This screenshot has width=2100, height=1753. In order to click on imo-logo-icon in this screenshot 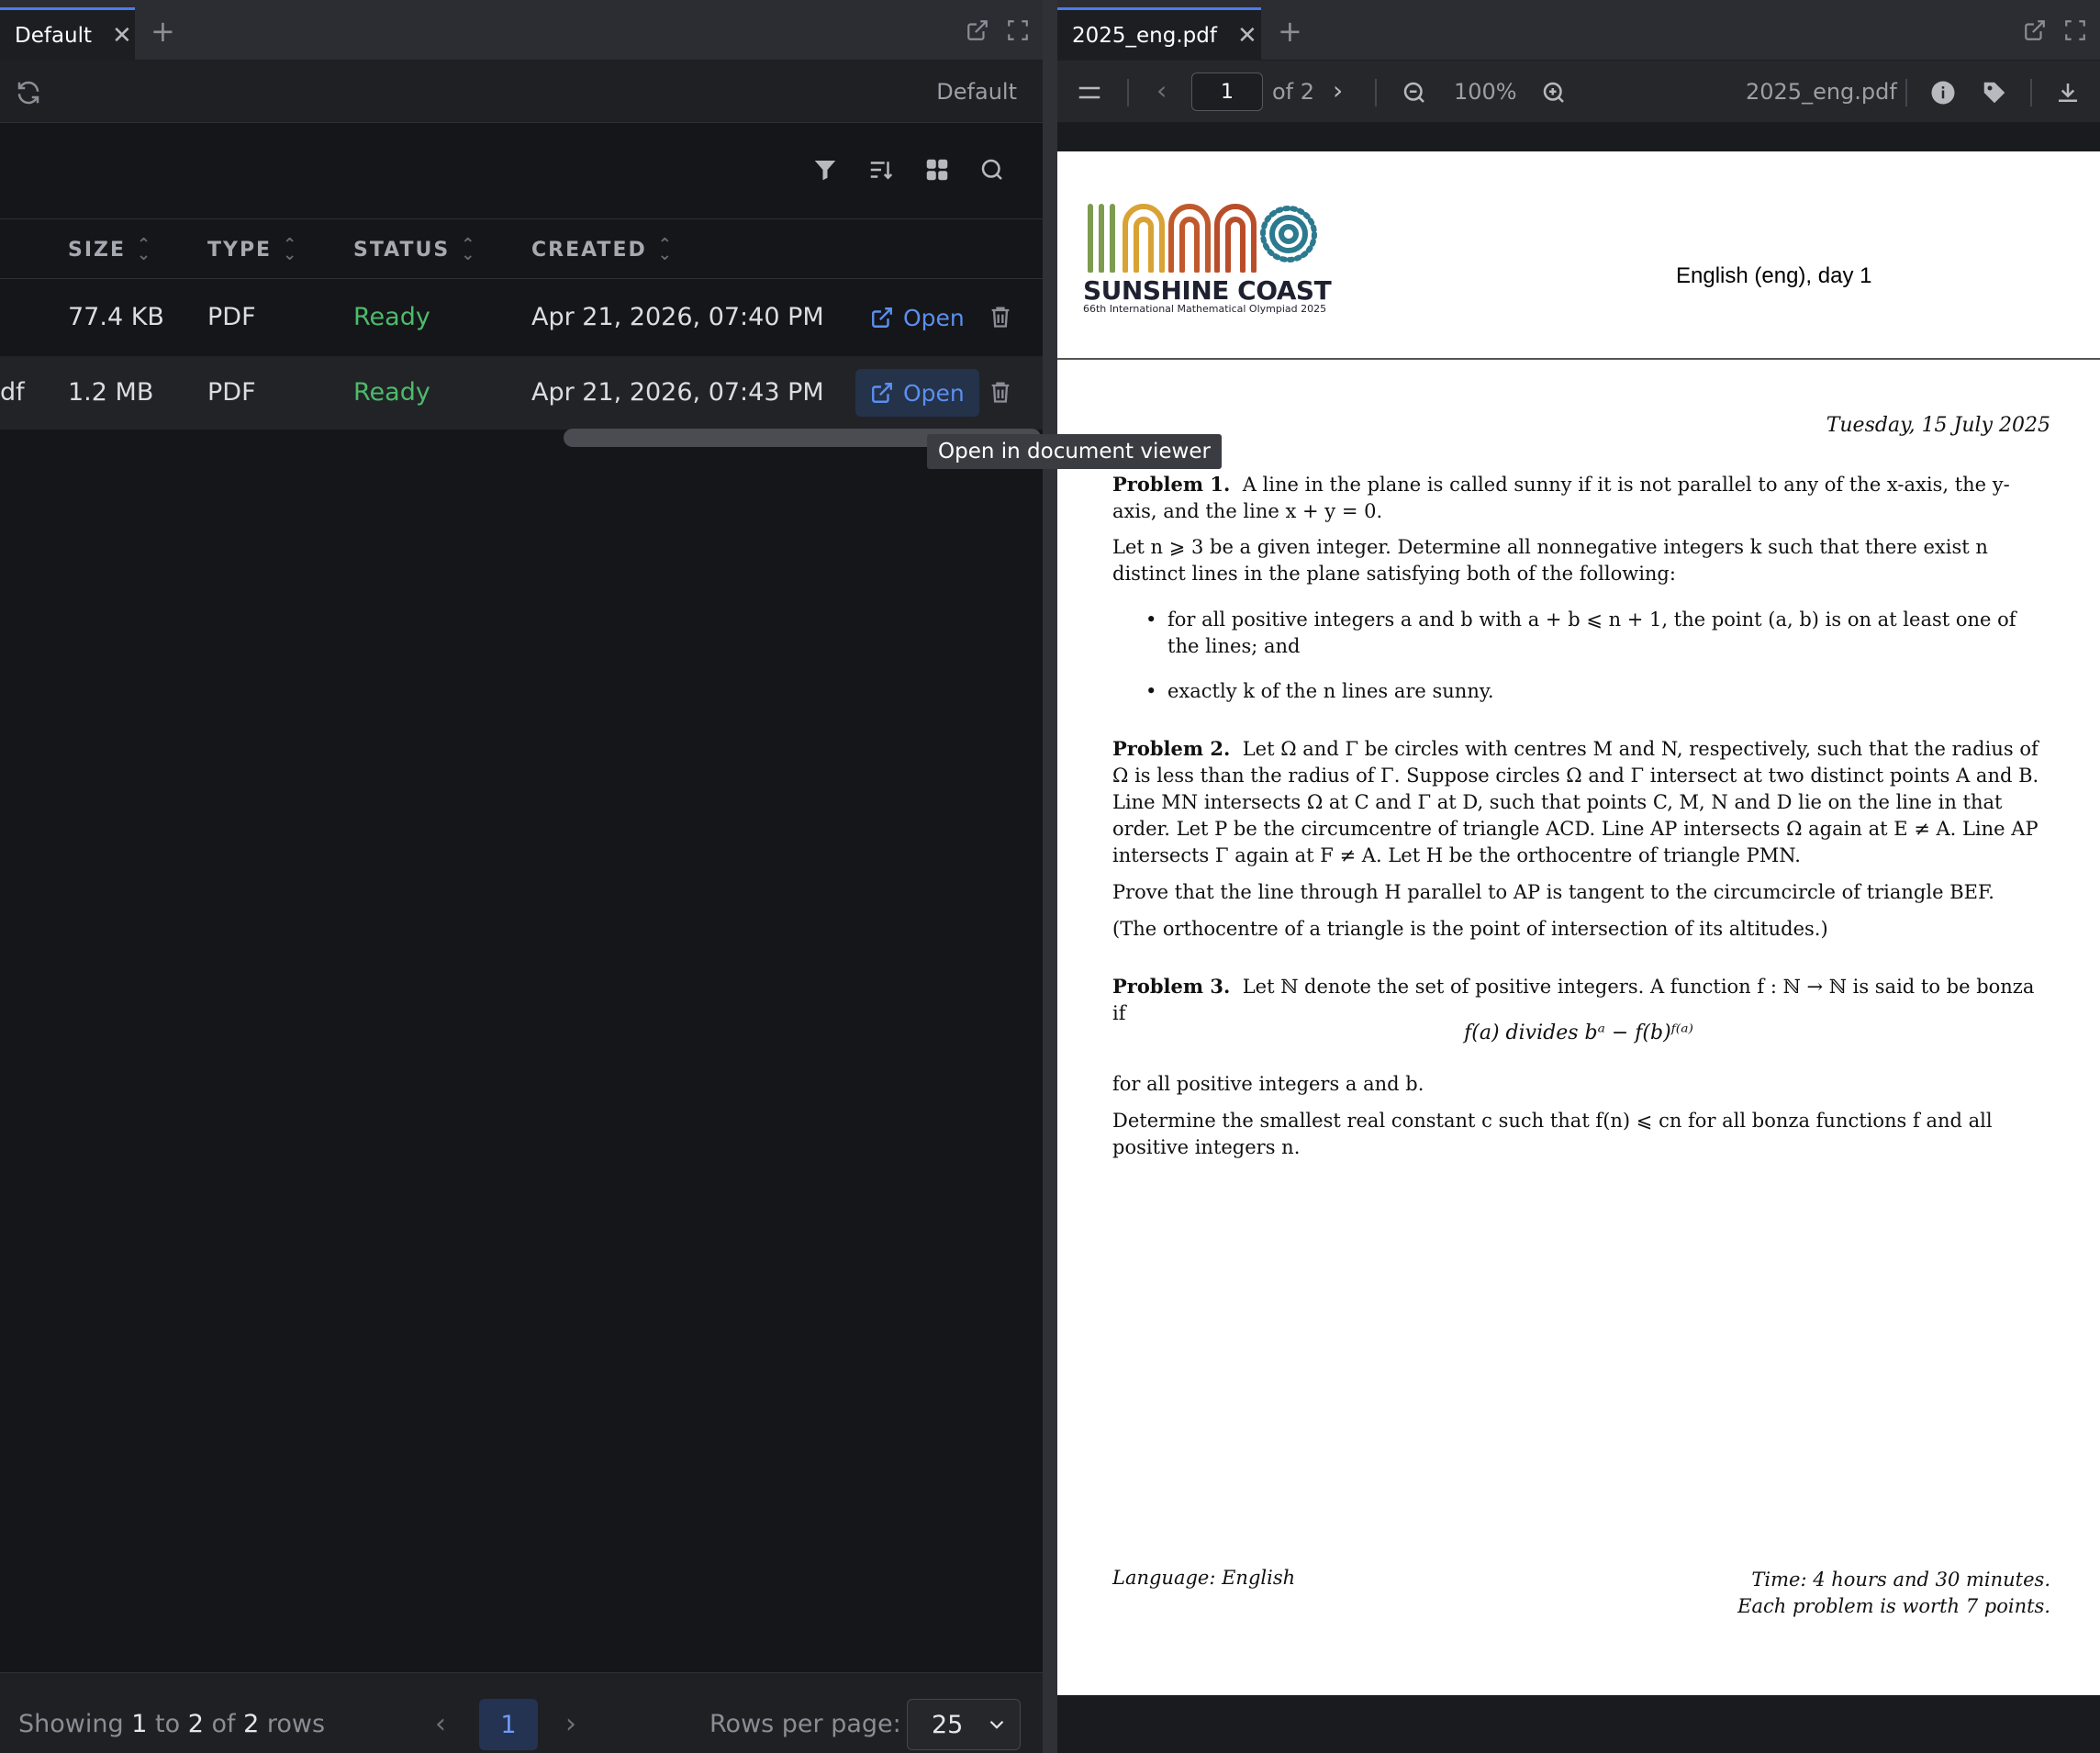, I will do `click(1202, 238)`.